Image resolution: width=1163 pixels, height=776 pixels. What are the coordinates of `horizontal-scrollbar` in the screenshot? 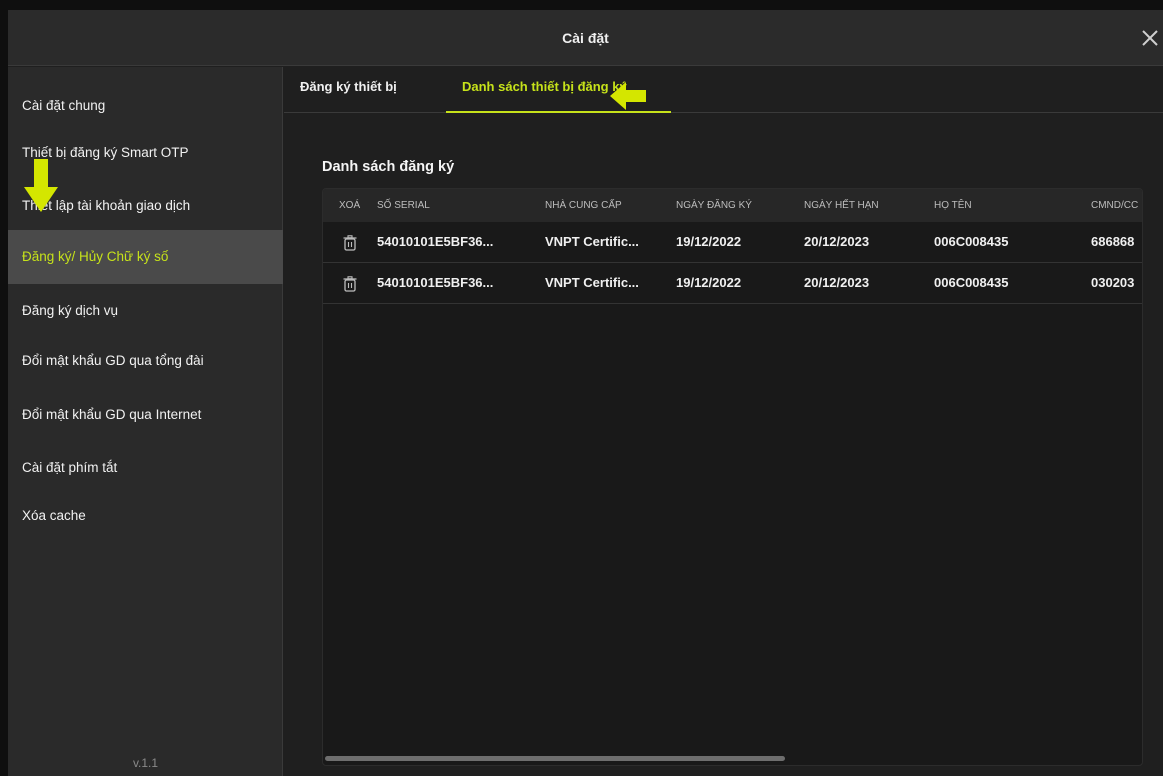 It's located at (732, 760).